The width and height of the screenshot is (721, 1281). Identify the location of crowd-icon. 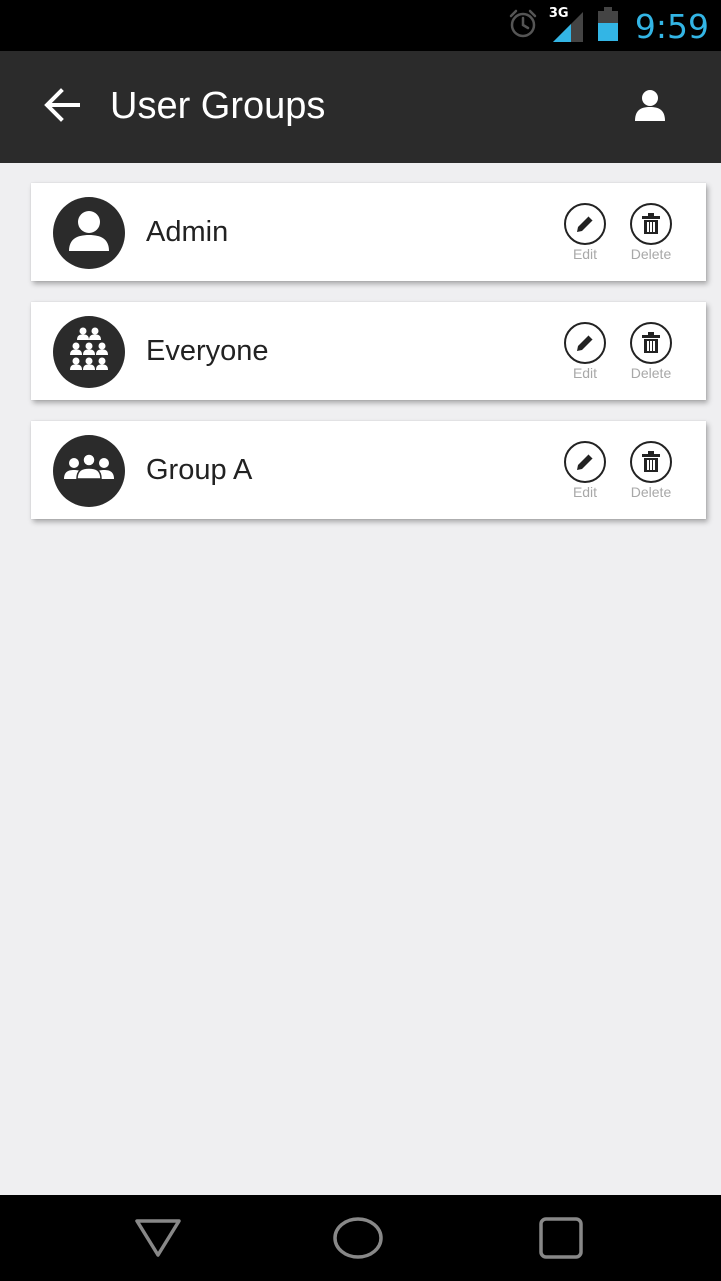
(89, 352).